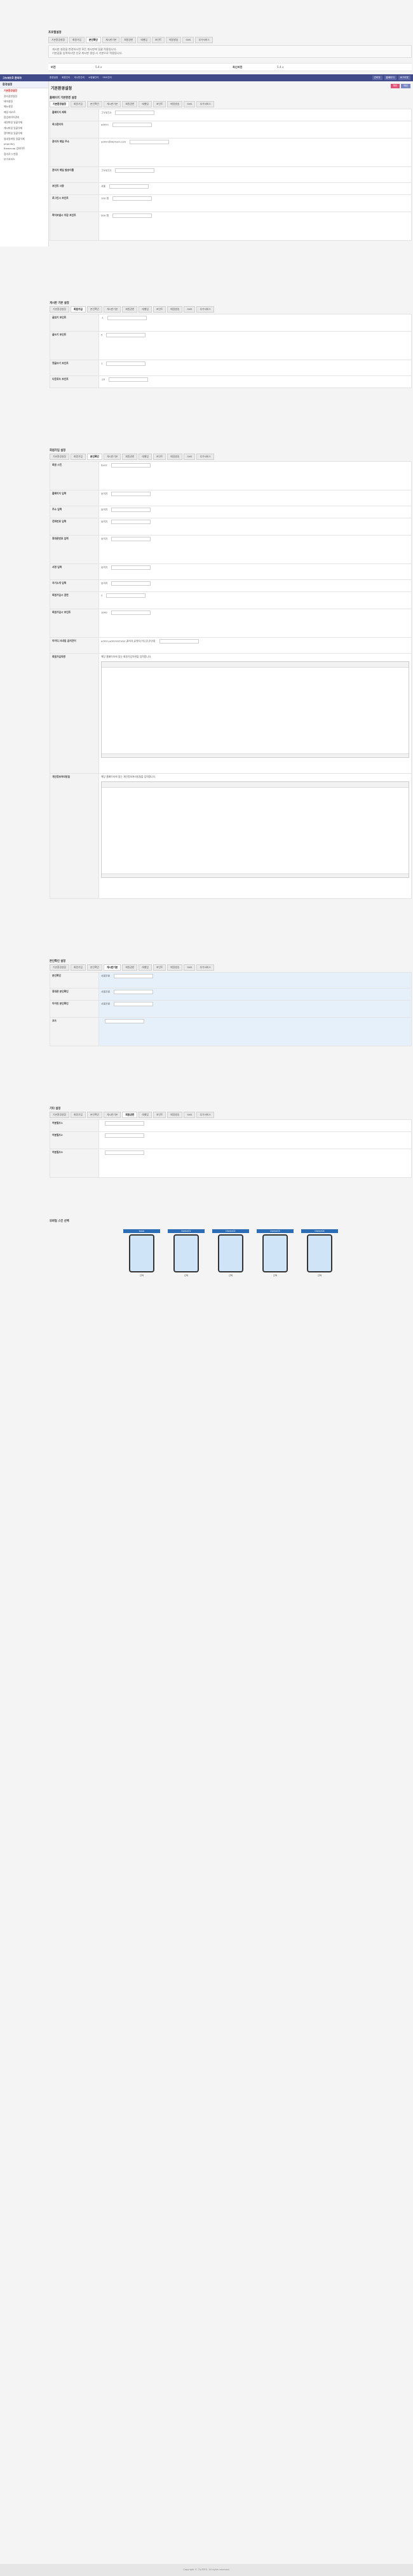 This screenshot has height=2576, width=413. I want to click on section-tab-1-1: 회원가입, so click(78, 309).